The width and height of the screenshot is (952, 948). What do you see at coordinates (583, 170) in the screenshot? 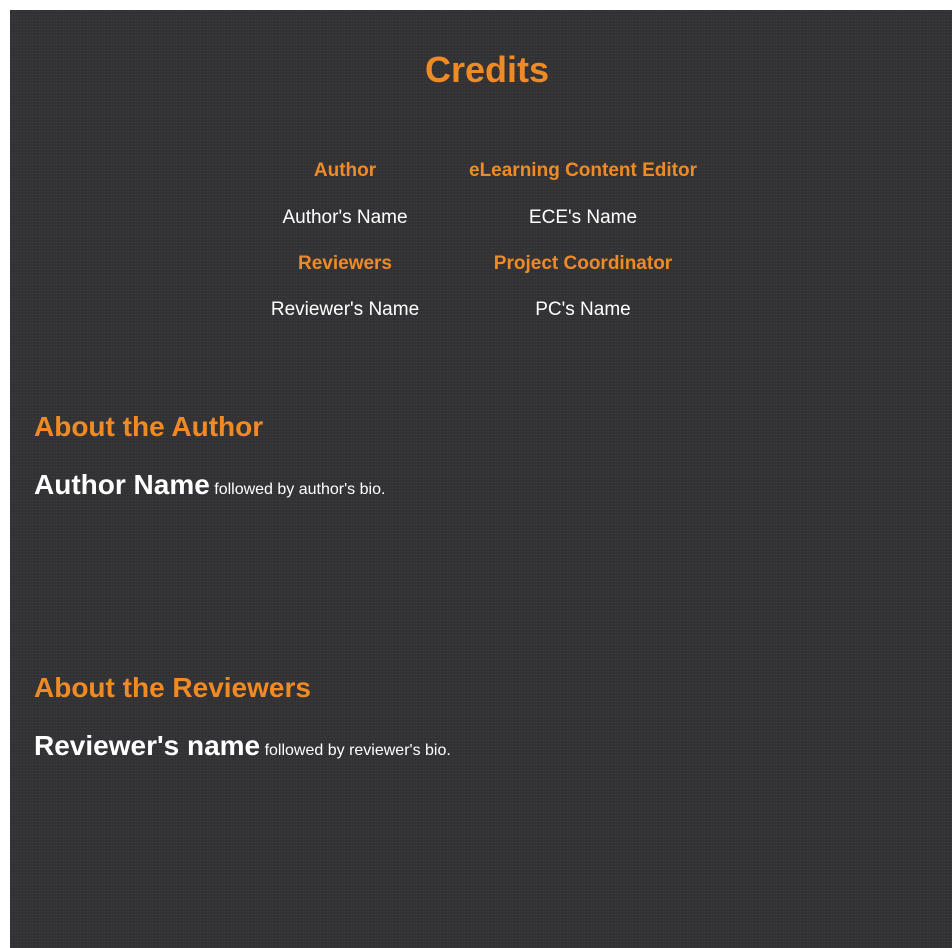
I see `ece-role-label: eLearning Content Editor` at bounding box center [583, 170].